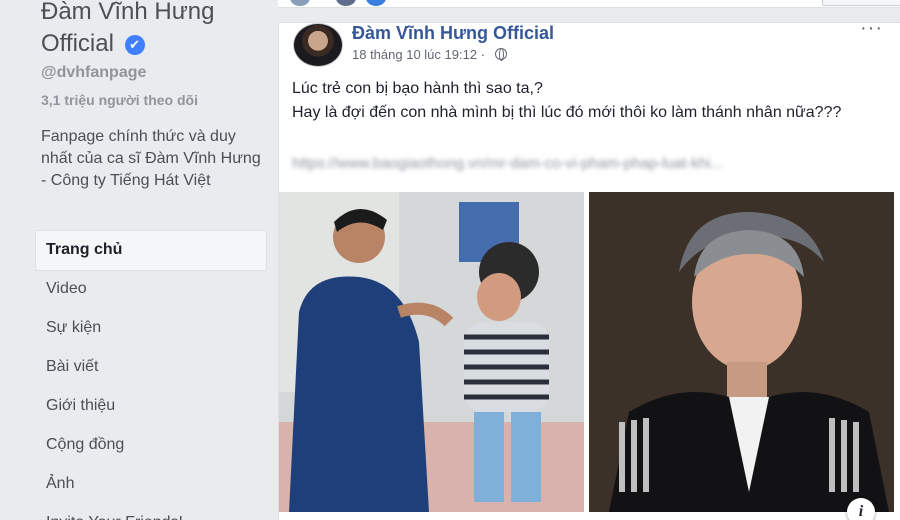 The image size is (900, 520). I want to click on post-text-line: Lúc trẻ con bị bạo hành thì sao ta,?, so click(417, 88).